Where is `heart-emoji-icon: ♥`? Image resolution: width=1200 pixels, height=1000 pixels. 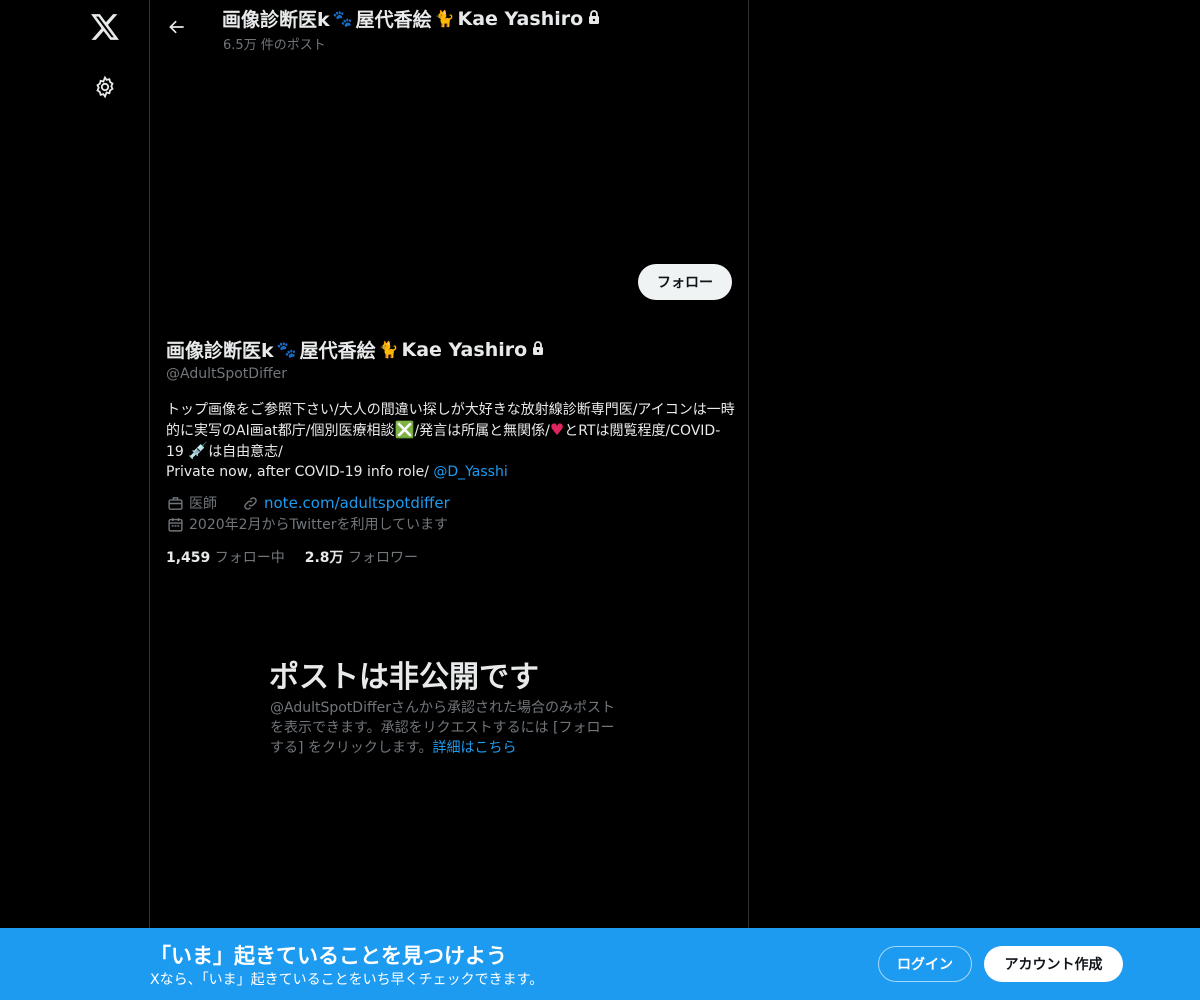
heart-emoji-icon: ♥ is located at coordinates (557, 429).